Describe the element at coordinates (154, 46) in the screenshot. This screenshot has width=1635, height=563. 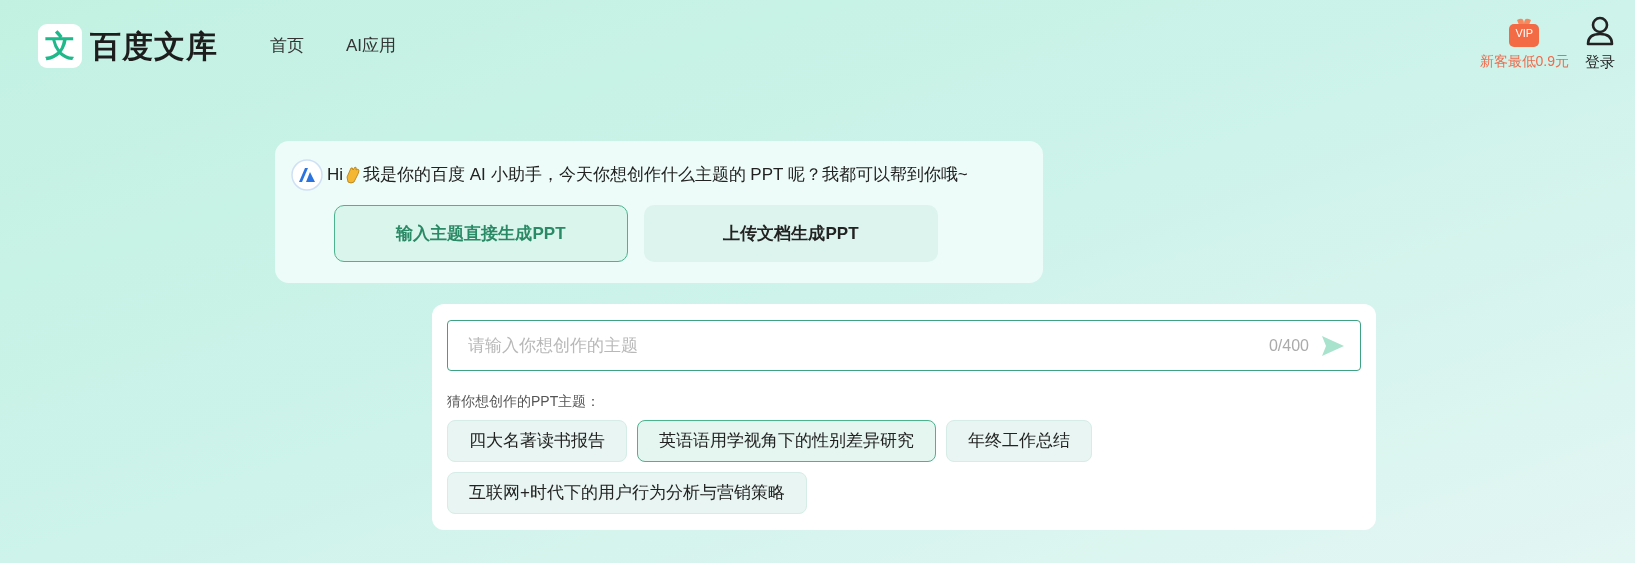
I see `logo-text: 百度文库` at that location.